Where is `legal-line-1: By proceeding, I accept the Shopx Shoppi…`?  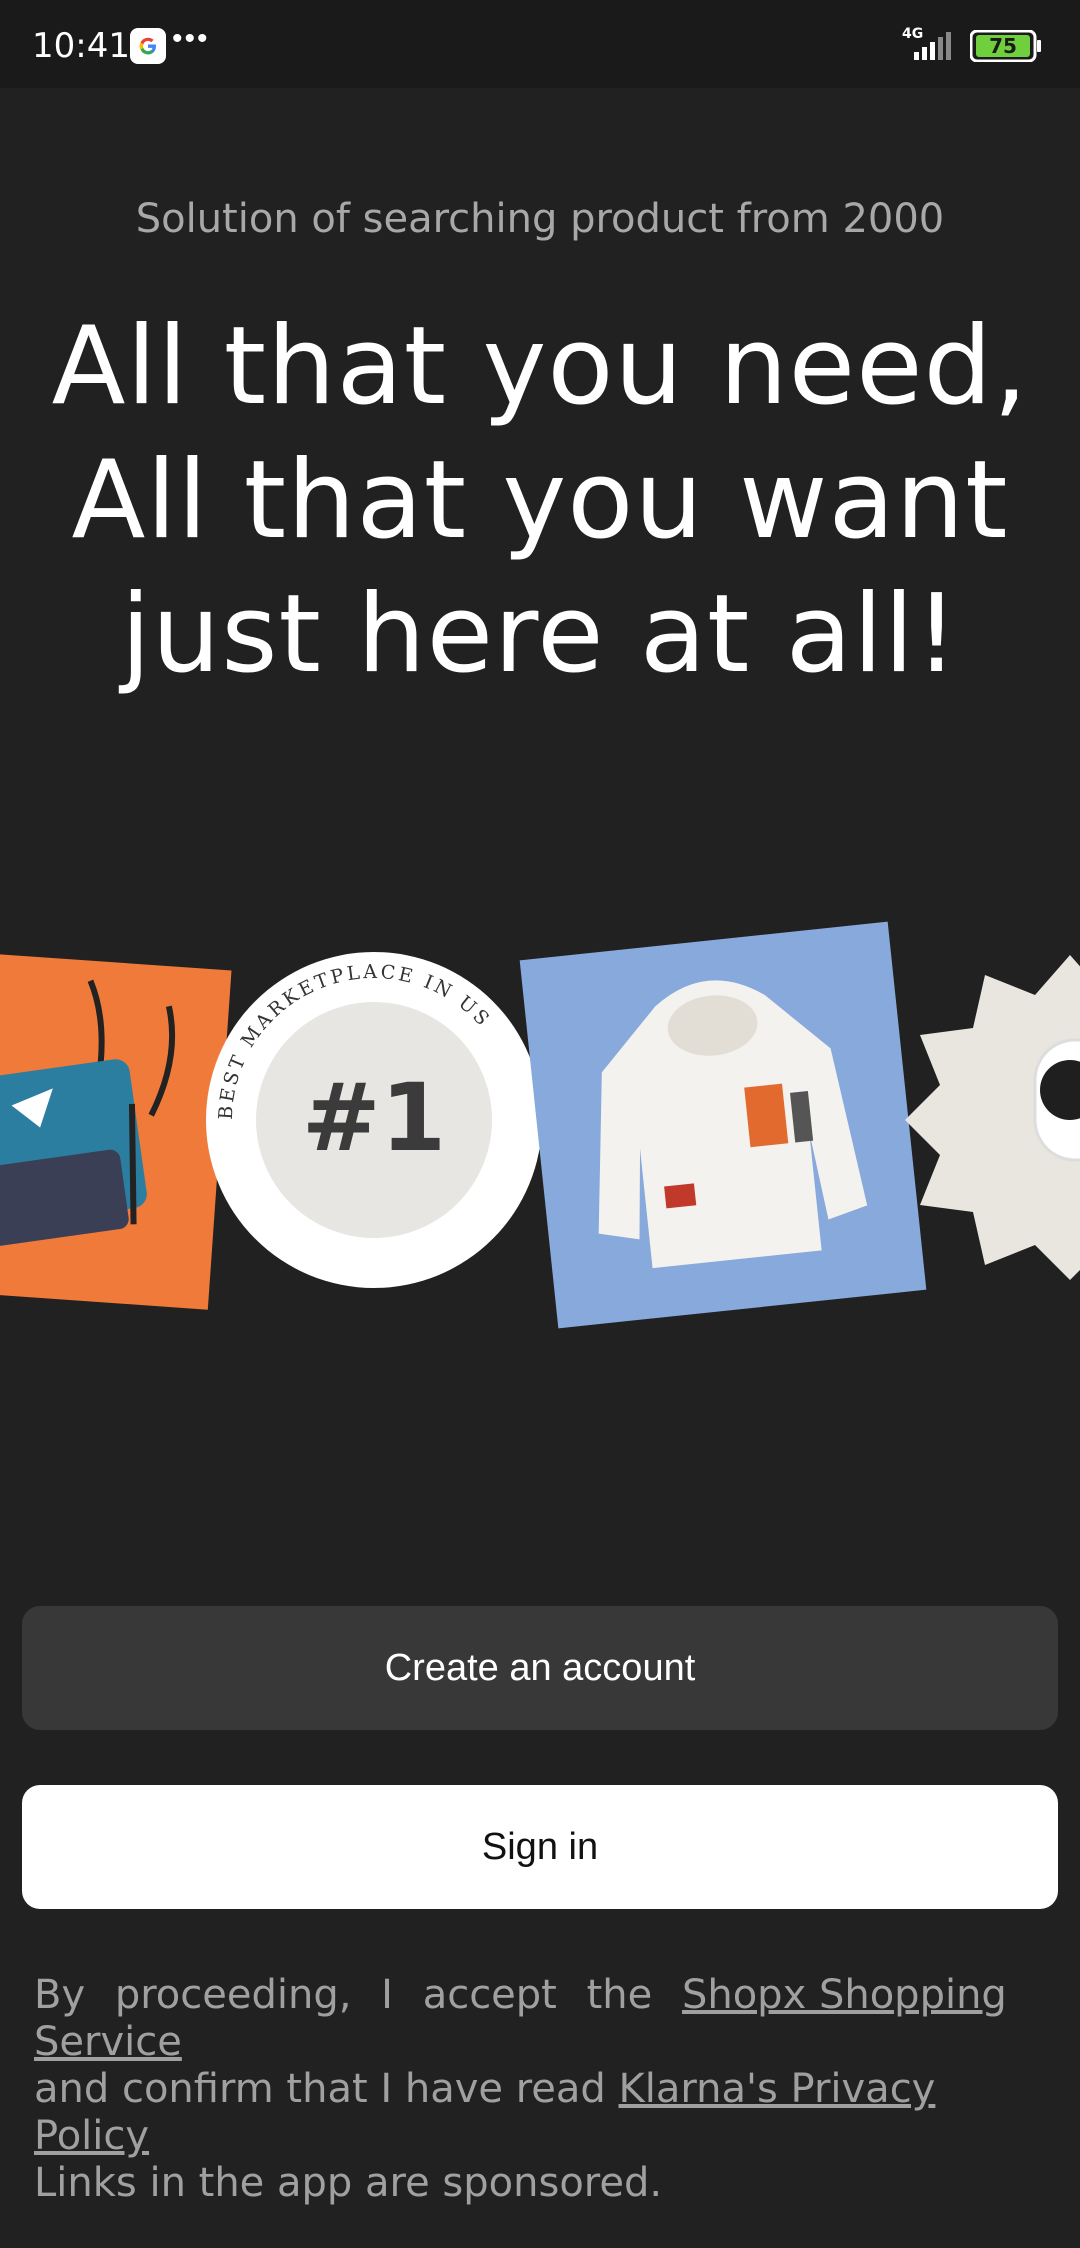
legal-line-1: By proceeding, I accept the Shopx Shoppi… is located at coordinates (539, 1995).